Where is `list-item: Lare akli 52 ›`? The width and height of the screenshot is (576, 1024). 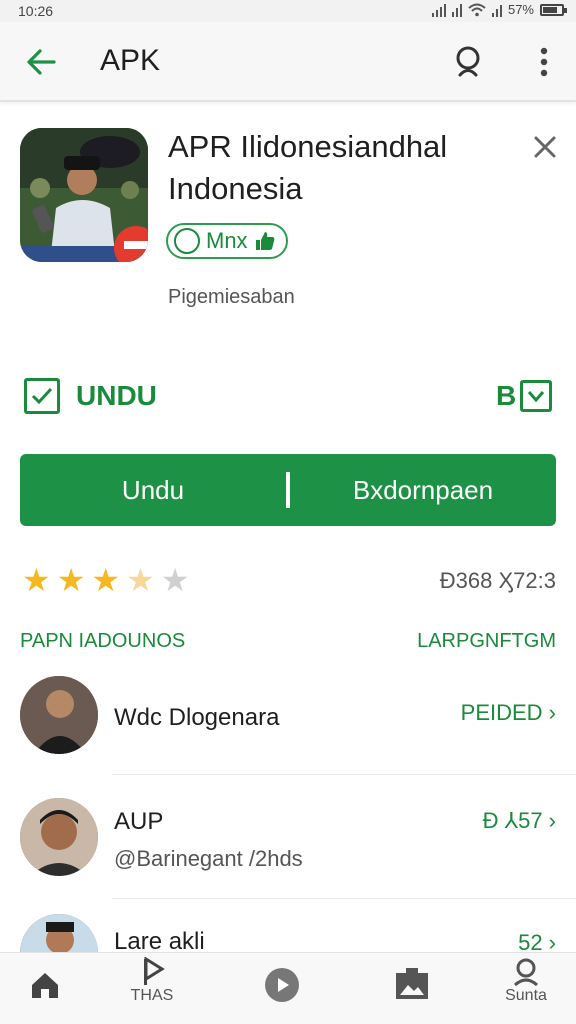
list-item: Lare akli 52 › is located at coordinates (288, 933).